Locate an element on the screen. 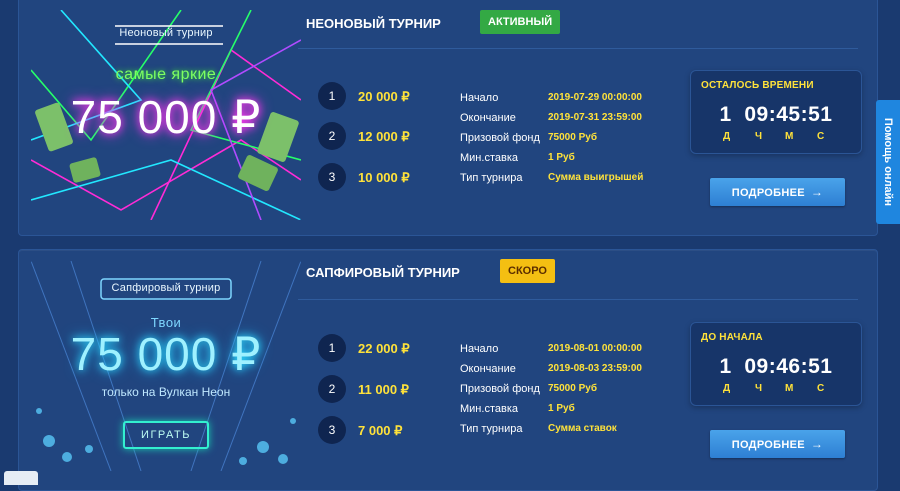  timer-label: ДО НАЧАЛА is located at coordinates (732, 337).